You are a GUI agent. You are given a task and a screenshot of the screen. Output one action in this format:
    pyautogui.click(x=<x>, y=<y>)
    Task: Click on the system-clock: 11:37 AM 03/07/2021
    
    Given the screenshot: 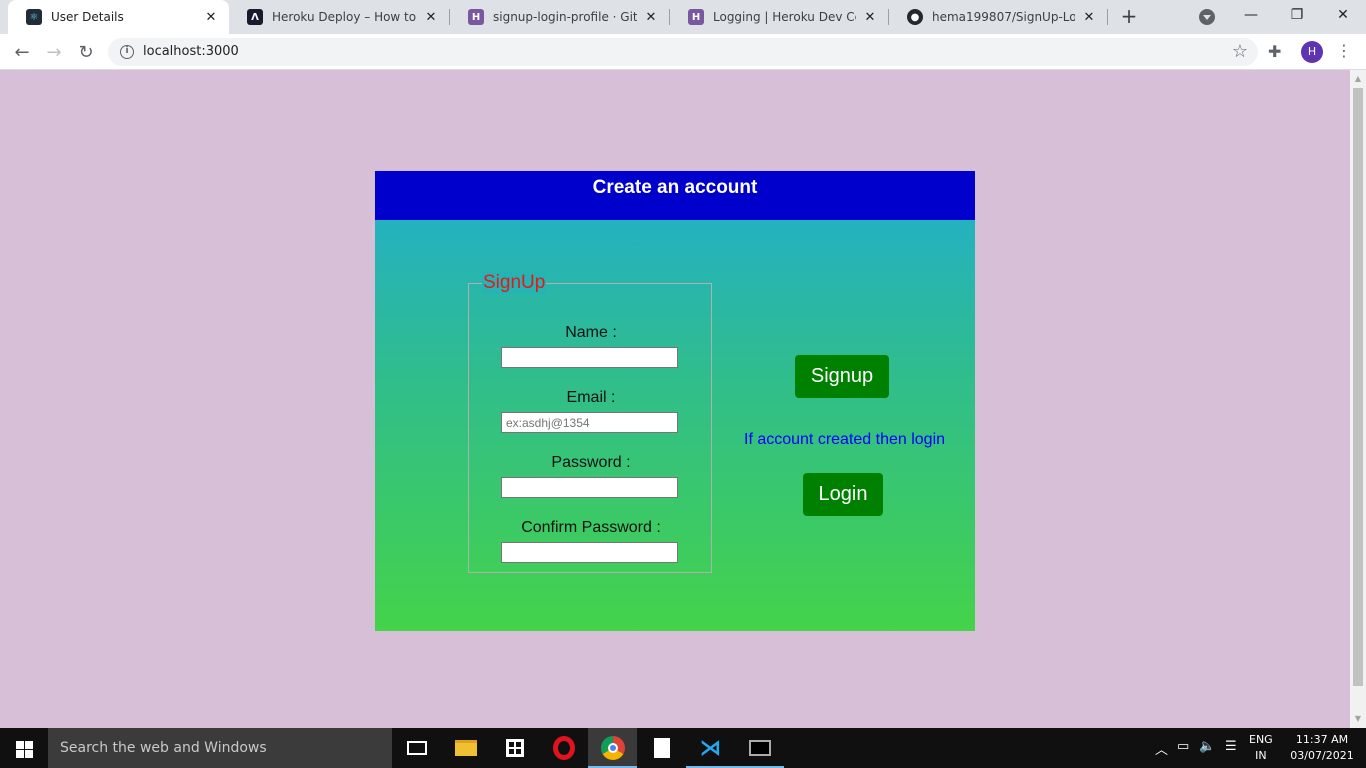 What is the action you would take?
    pyautogui.click(x=1322, y=748)
    